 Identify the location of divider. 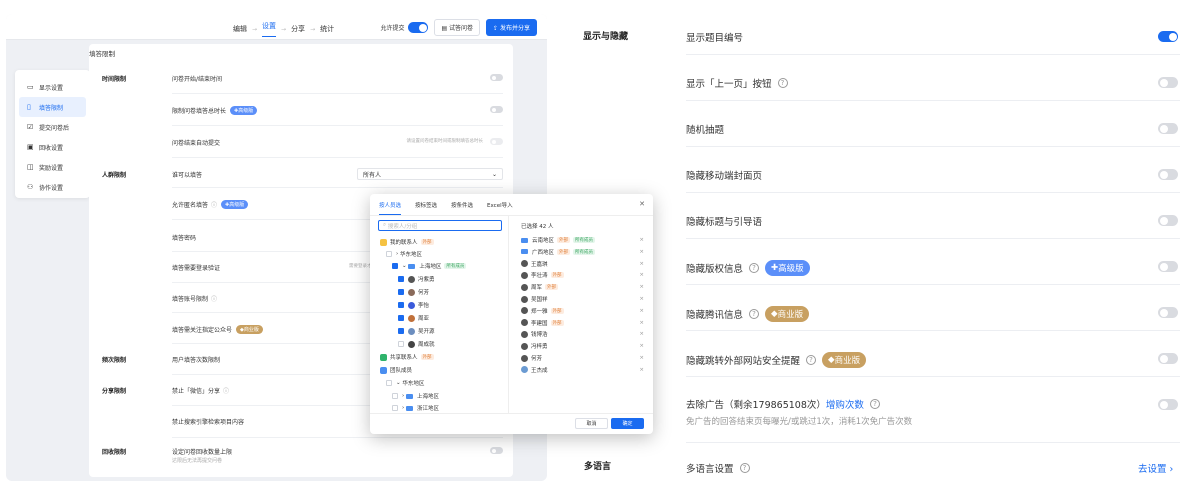
(337, 437).